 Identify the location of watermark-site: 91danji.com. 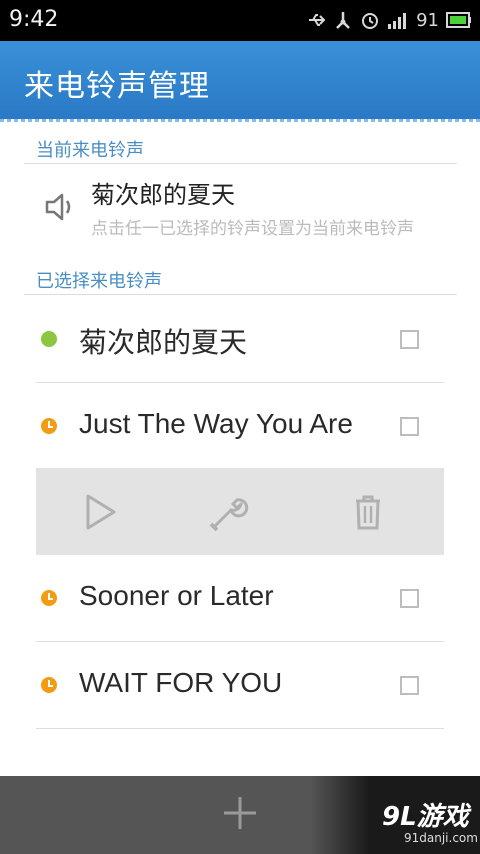
(441, 838).